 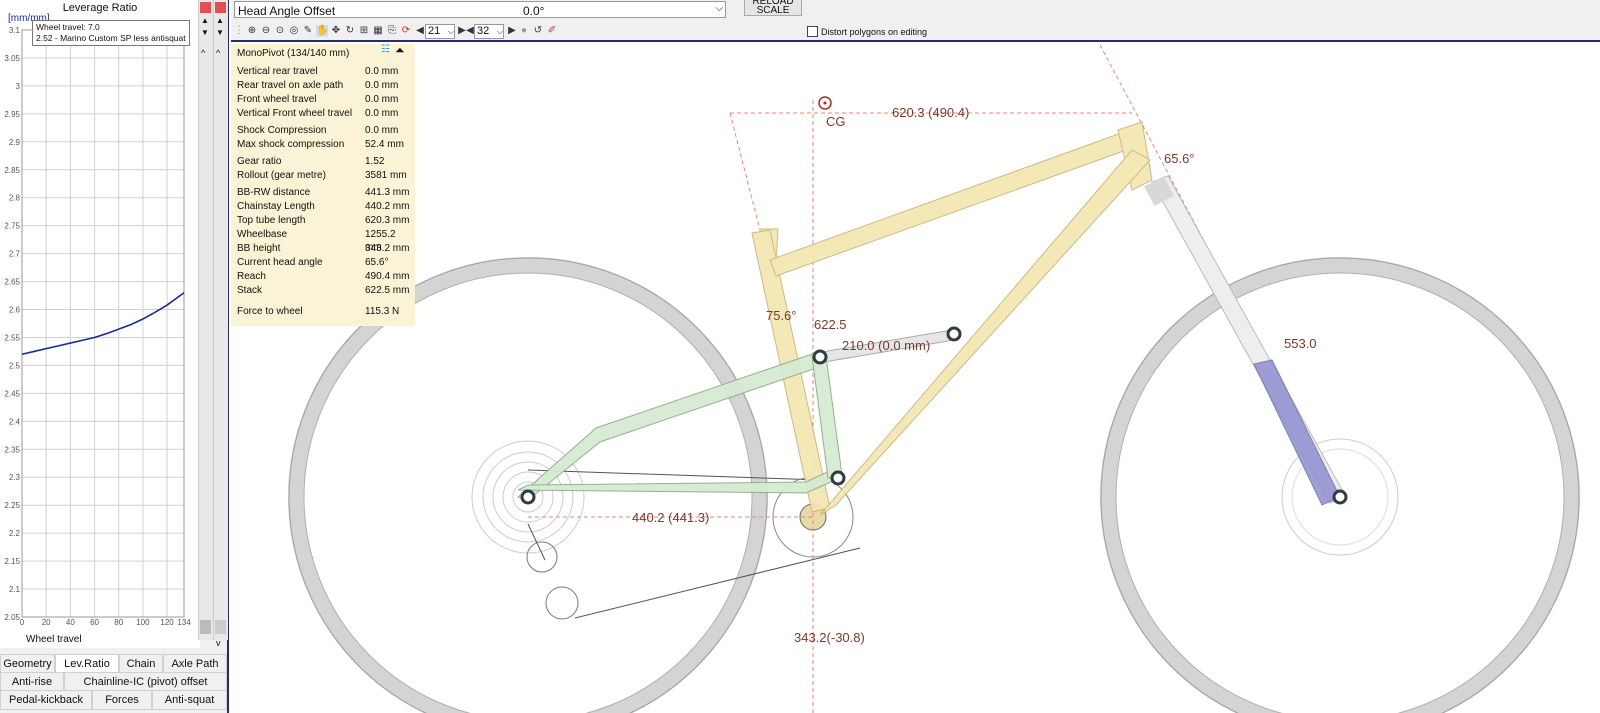 I want to click on chevron-down-icon: v, so click(x=218, y=643).